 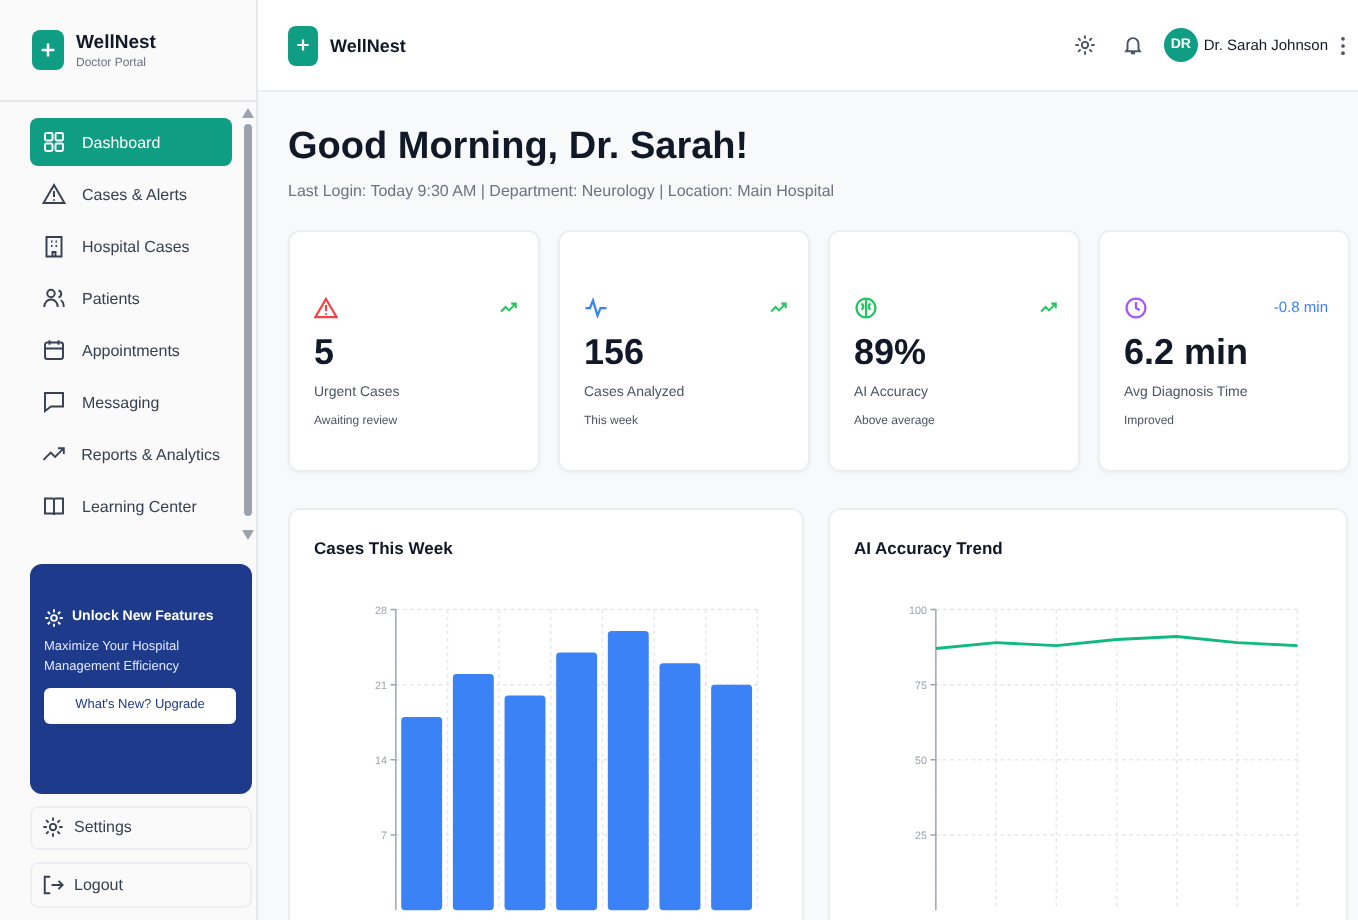 I want to click on sidebar-footer-item: Logout, so click(x=141, y=885).